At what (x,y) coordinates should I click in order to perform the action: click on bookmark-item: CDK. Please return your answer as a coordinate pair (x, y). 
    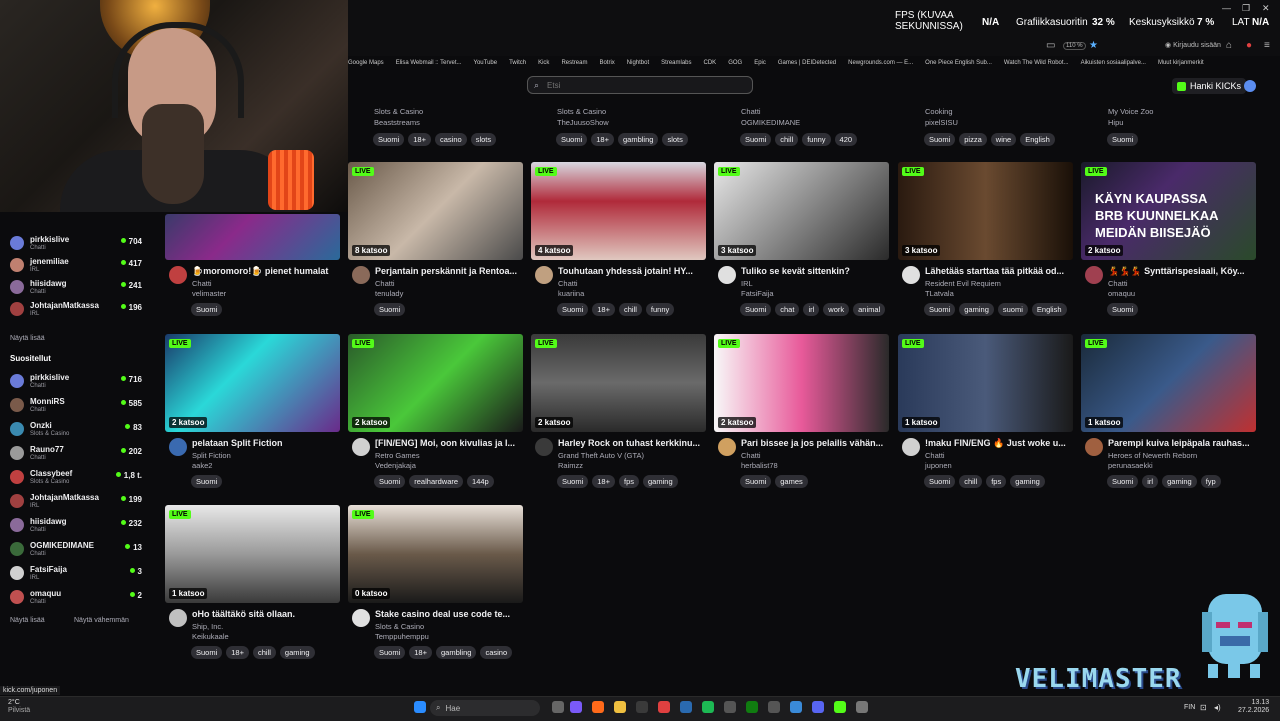
    Looking at the image, I should click on (710, 63).